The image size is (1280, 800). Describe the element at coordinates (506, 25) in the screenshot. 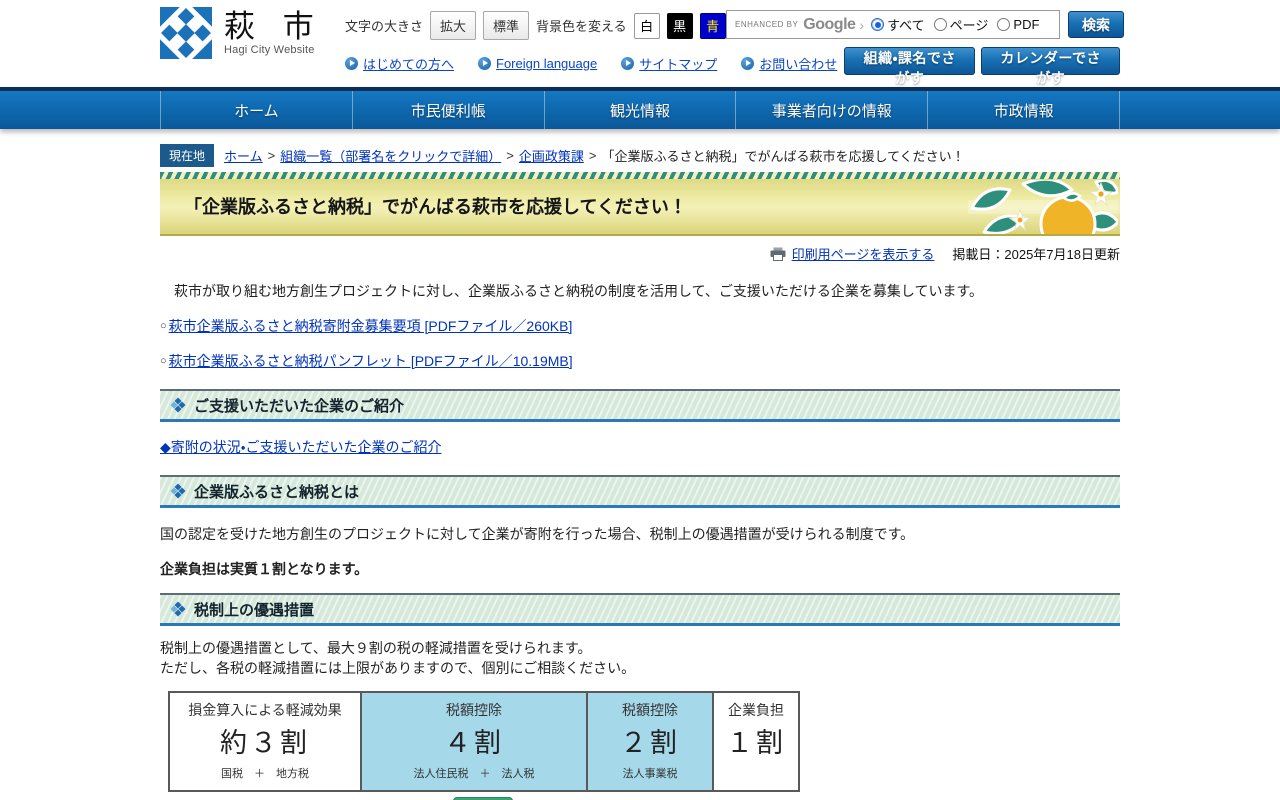

I see `text-size-standard-button: 標準` at that location.